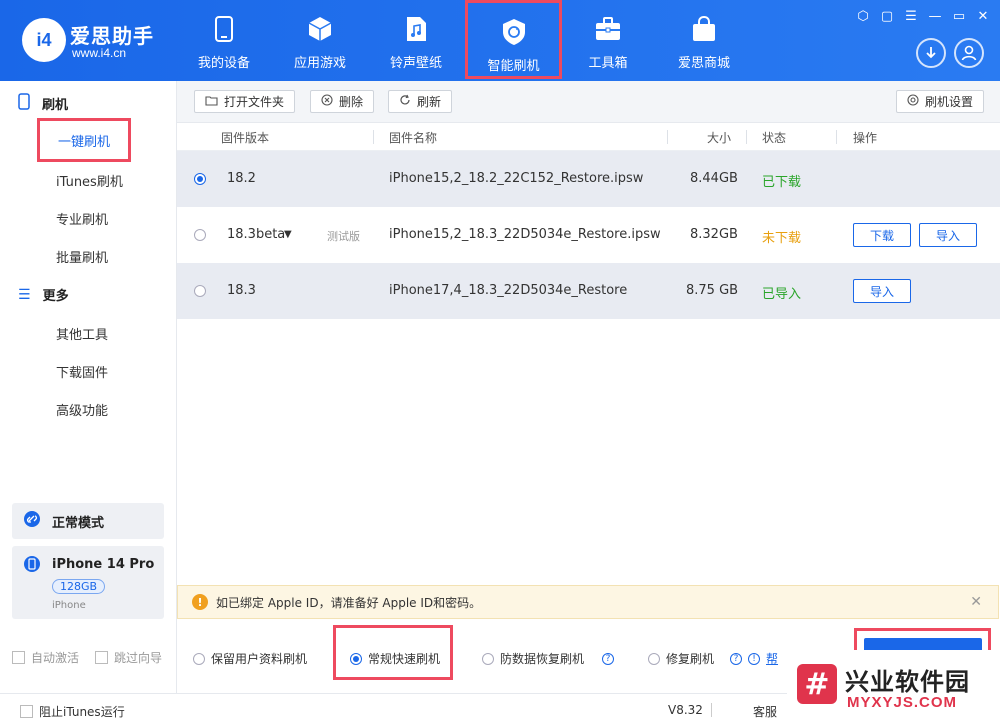  I want to click on info-icon: !, so click(754, 658).